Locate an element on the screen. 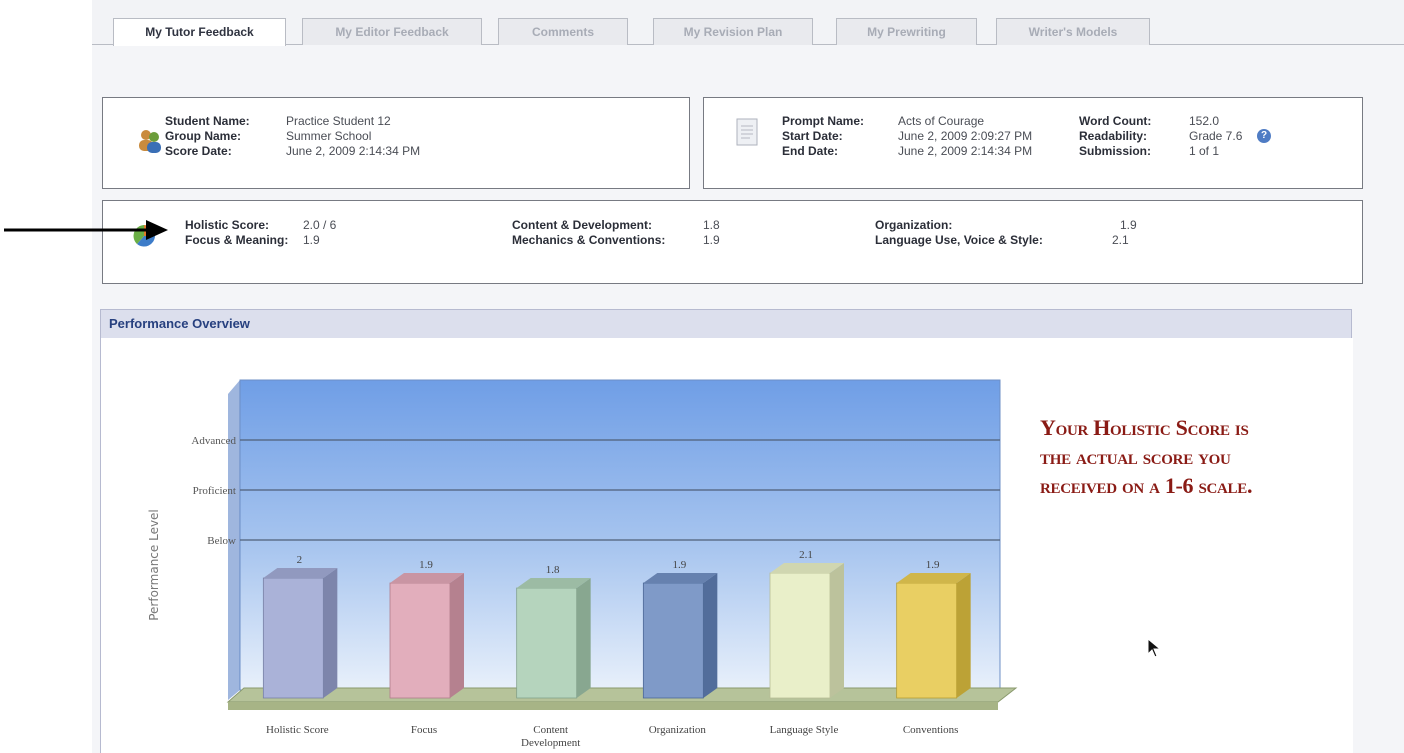 Image resolution: width=1404 pixels, height=753 pixels. category-label-content-development: Content Development is located at coordinates (550, 736).